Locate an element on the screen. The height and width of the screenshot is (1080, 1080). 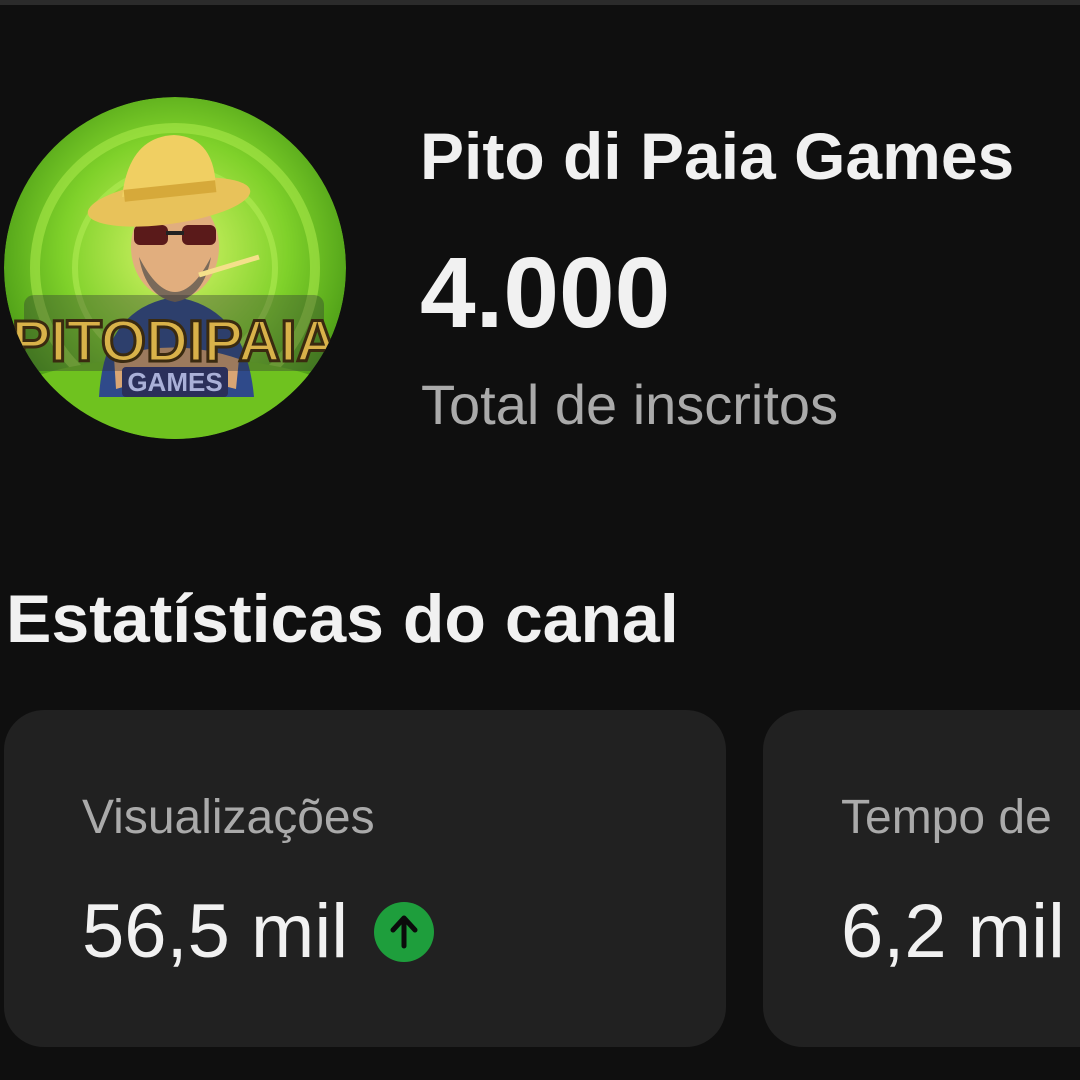
logo-text: PITODIPAIA is located at coordinates (175, 341).